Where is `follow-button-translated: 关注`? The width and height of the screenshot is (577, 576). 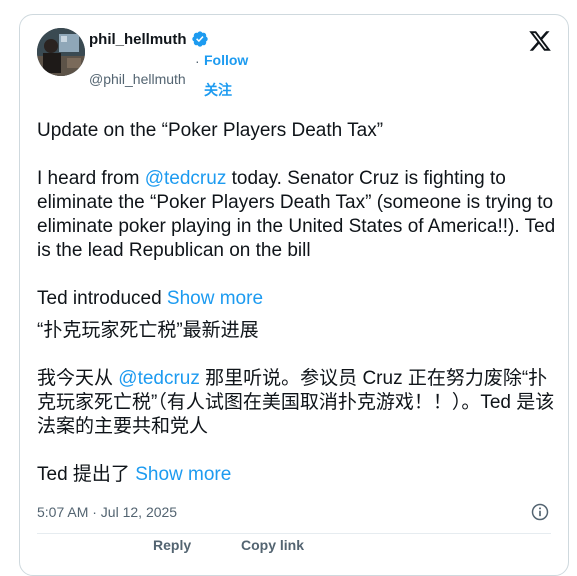
follow-button-translated: 关注 is located at coordinates (218, 90).